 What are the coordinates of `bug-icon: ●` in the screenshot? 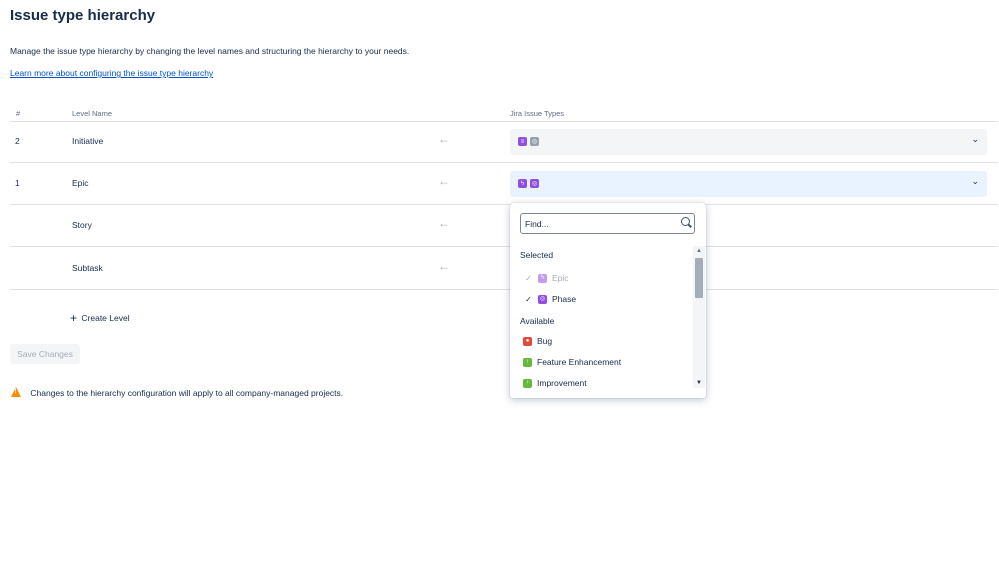 It's located at (527, 341).